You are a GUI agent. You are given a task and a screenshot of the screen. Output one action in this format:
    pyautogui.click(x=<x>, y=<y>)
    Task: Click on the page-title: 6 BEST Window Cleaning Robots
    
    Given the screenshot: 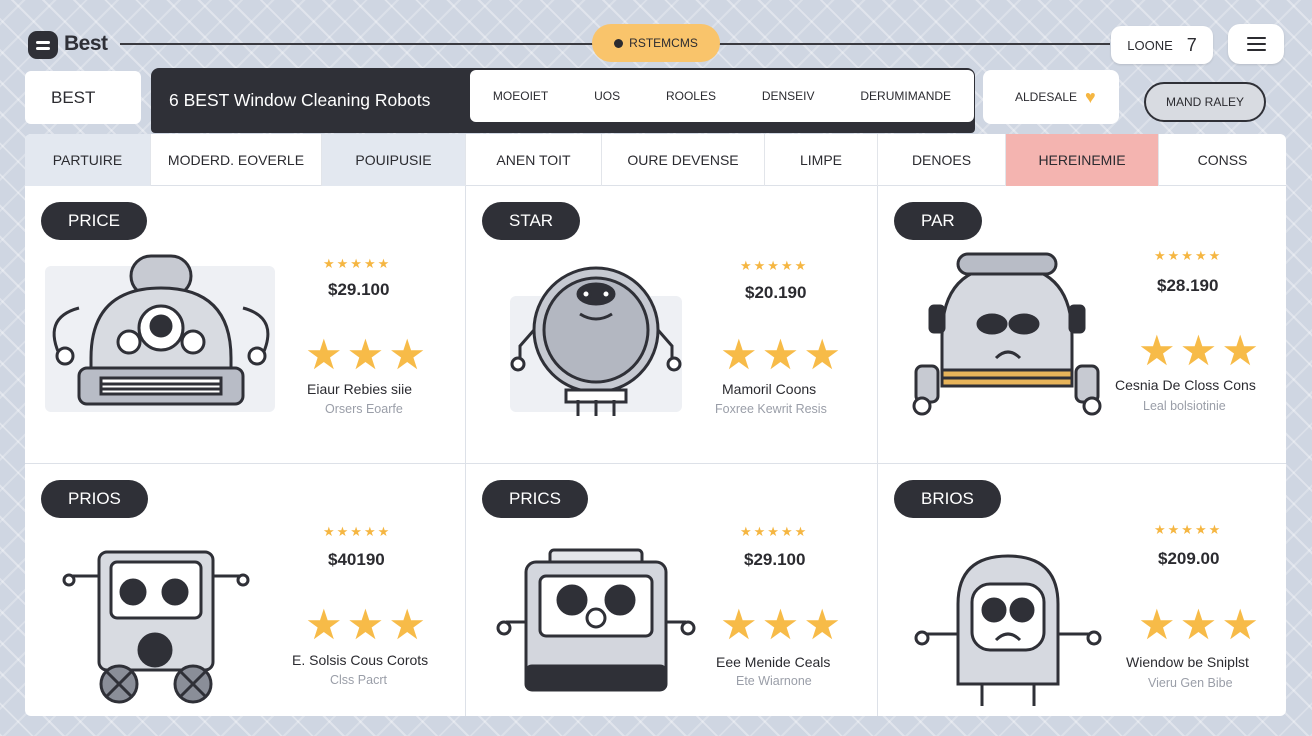 What is the action you would take?
    pyautogui.click(x=300, y=100)
    